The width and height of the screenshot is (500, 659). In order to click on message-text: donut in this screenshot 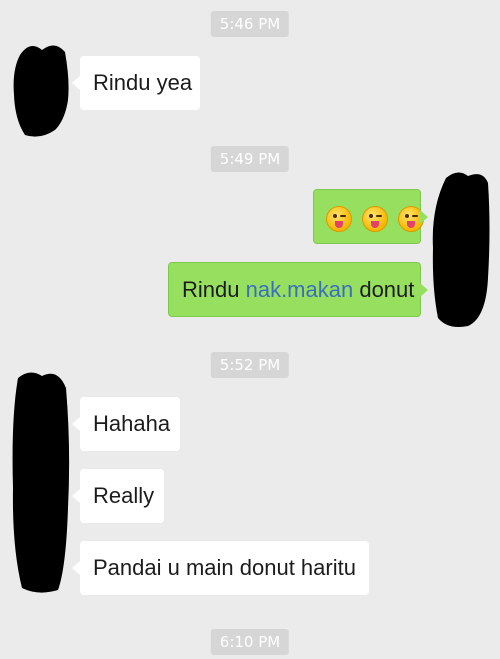, I will do `click(384, 289)`.